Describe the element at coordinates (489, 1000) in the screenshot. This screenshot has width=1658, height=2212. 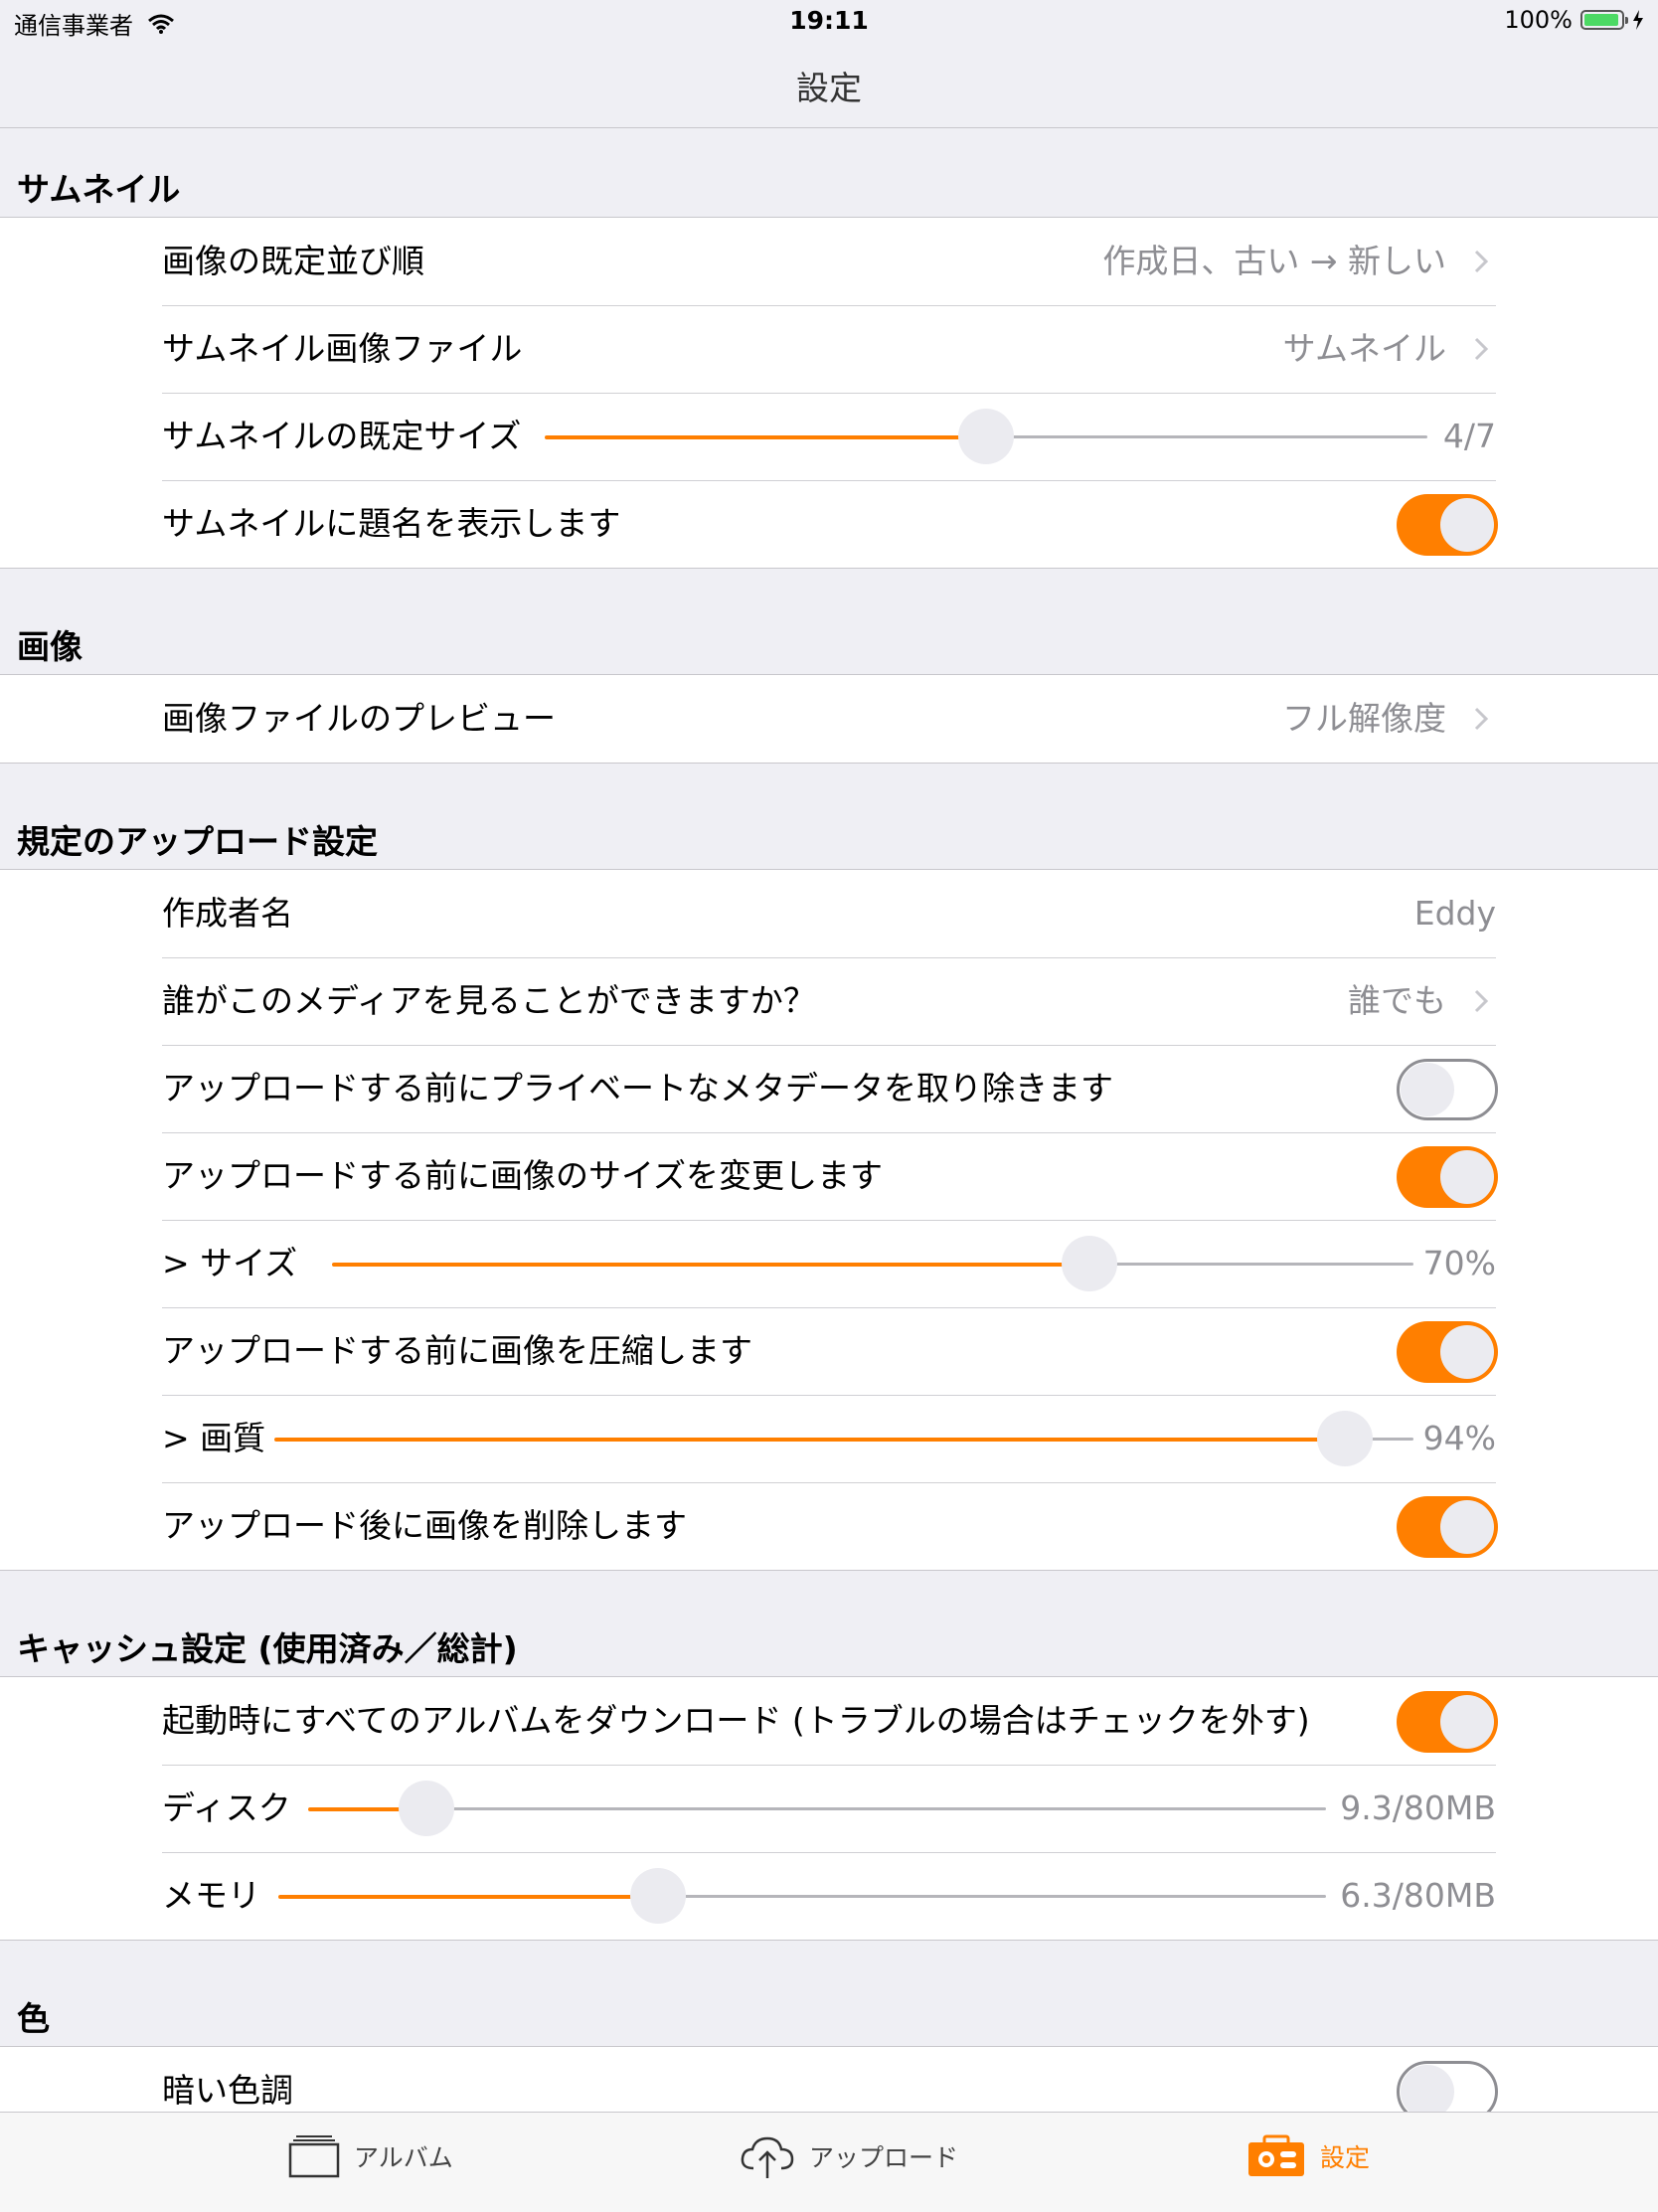
I see `privacy-label: 誰がこのメディアを見ることができますか？` at that location.